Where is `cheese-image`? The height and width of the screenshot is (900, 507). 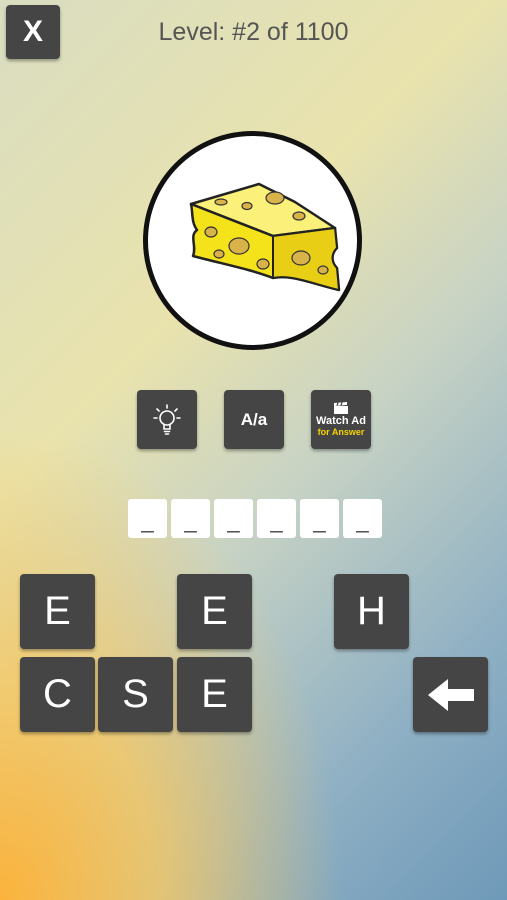
cheese-image is located at coordinates (264, 236).